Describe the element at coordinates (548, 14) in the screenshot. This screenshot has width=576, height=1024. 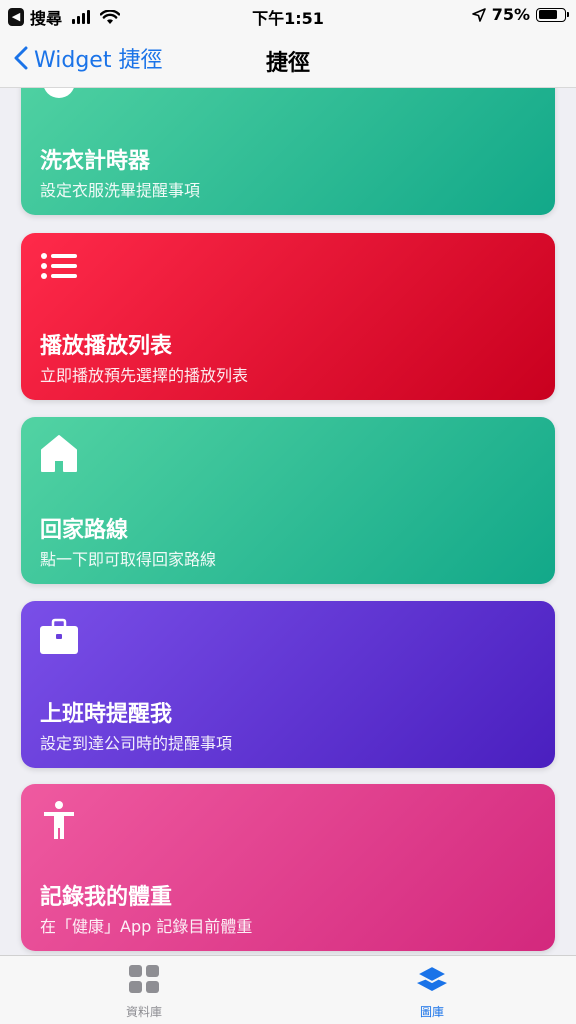
I see `battery-level` at that location.